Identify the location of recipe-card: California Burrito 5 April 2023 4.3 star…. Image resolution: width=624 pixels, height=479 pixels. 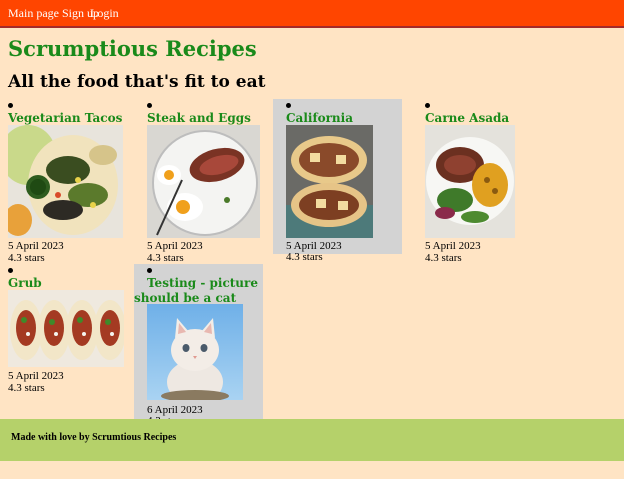
(337, 181).